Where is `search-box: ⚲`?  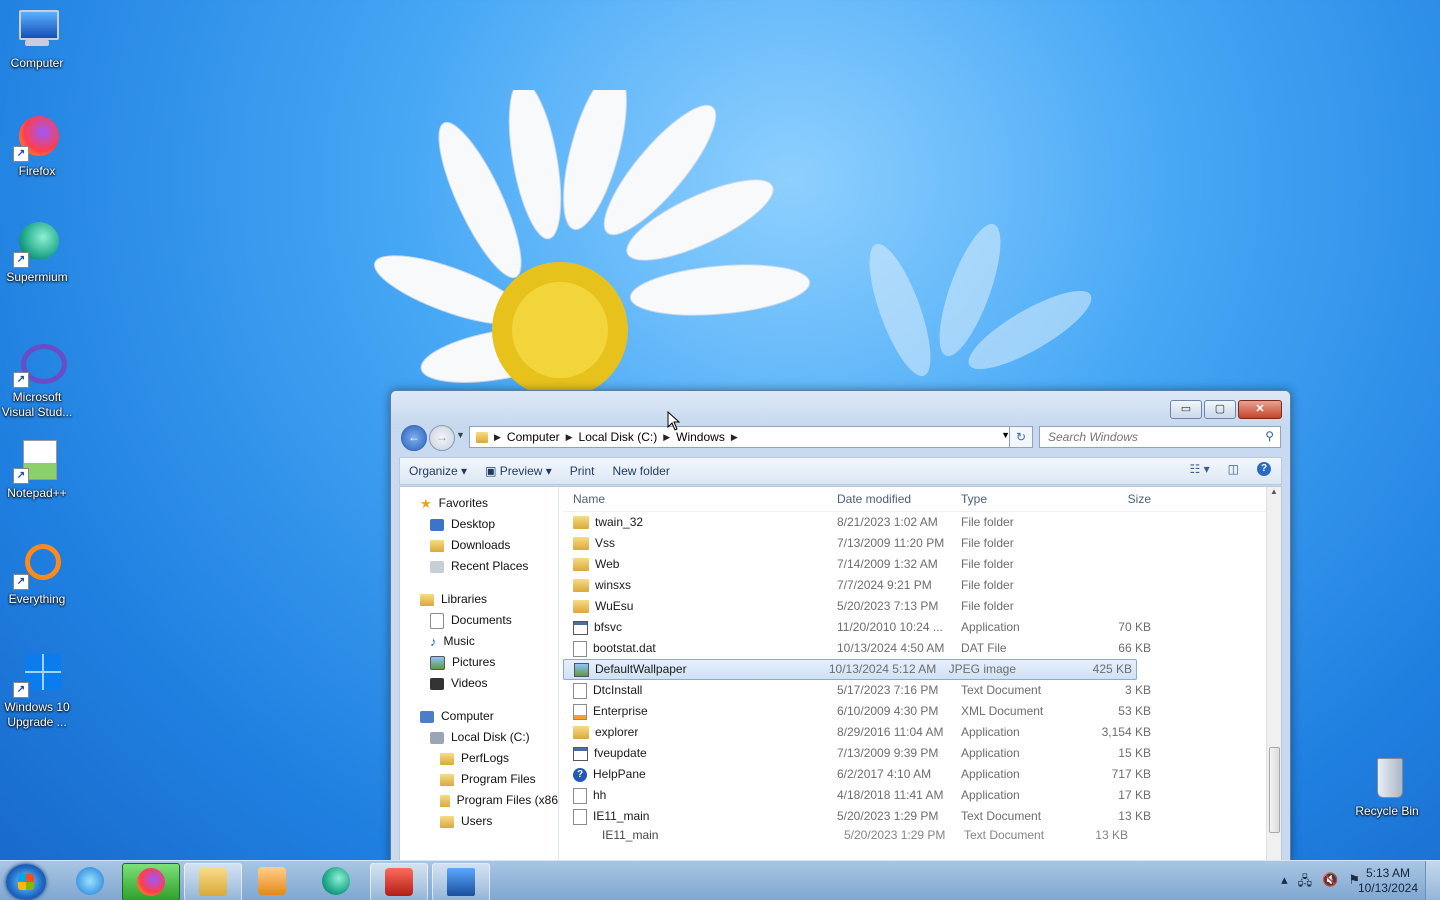
search-box: ⚲ is located at coordinates (1160, 437).